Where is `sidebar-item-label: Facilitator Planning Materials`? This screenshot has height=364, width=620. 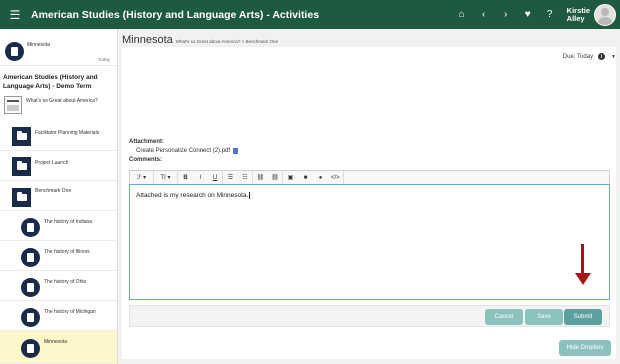 sidebar-item-label: Facilitator Planning Materials is located at coordinates (67, 133).